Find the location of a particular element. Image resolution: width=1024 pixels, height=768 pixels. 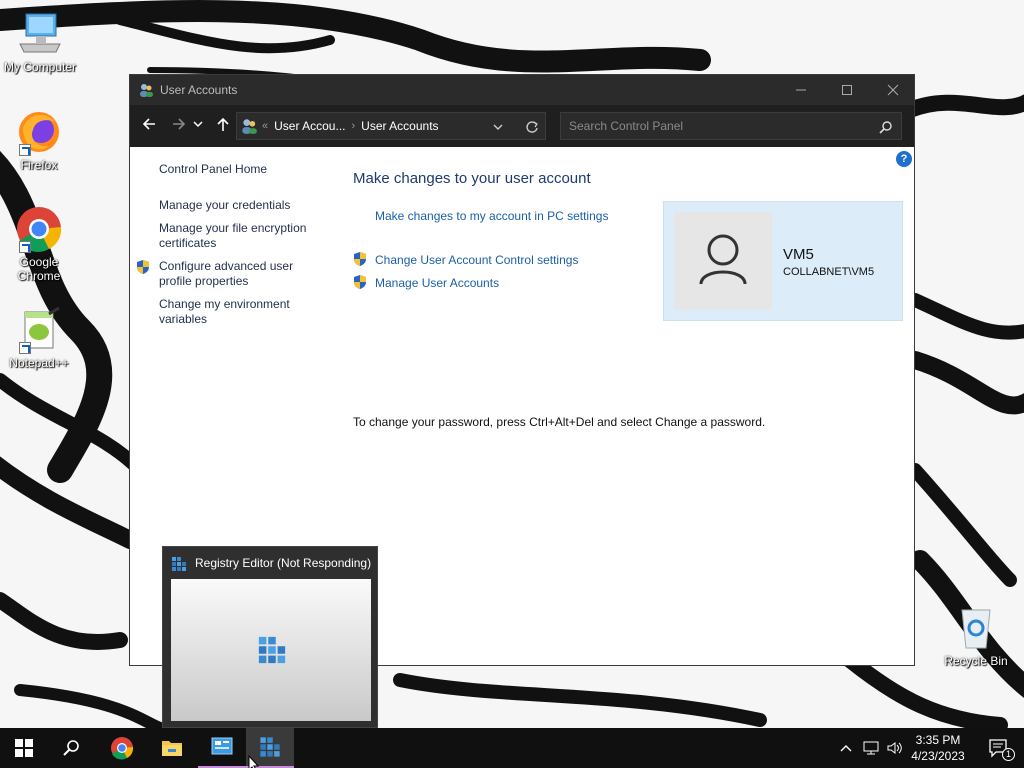

user-silhouette-icon is located at coordinates (723, 259).